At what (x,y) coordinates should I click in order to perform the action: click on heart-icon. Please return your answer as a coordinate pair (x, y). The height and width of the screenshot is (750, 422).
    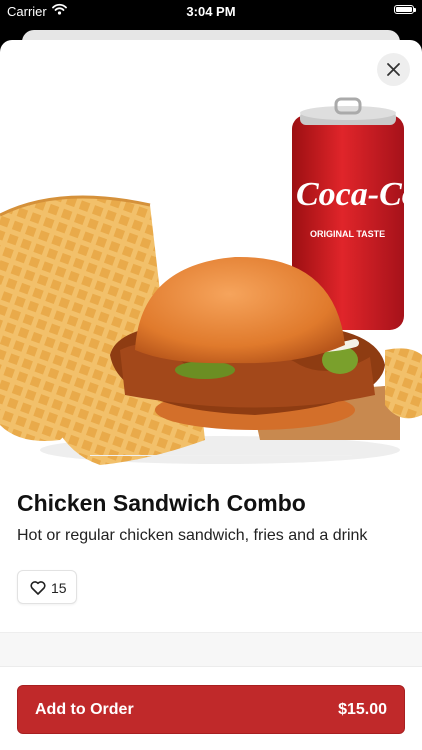
    Looking at the image, I should click on (38, 588).